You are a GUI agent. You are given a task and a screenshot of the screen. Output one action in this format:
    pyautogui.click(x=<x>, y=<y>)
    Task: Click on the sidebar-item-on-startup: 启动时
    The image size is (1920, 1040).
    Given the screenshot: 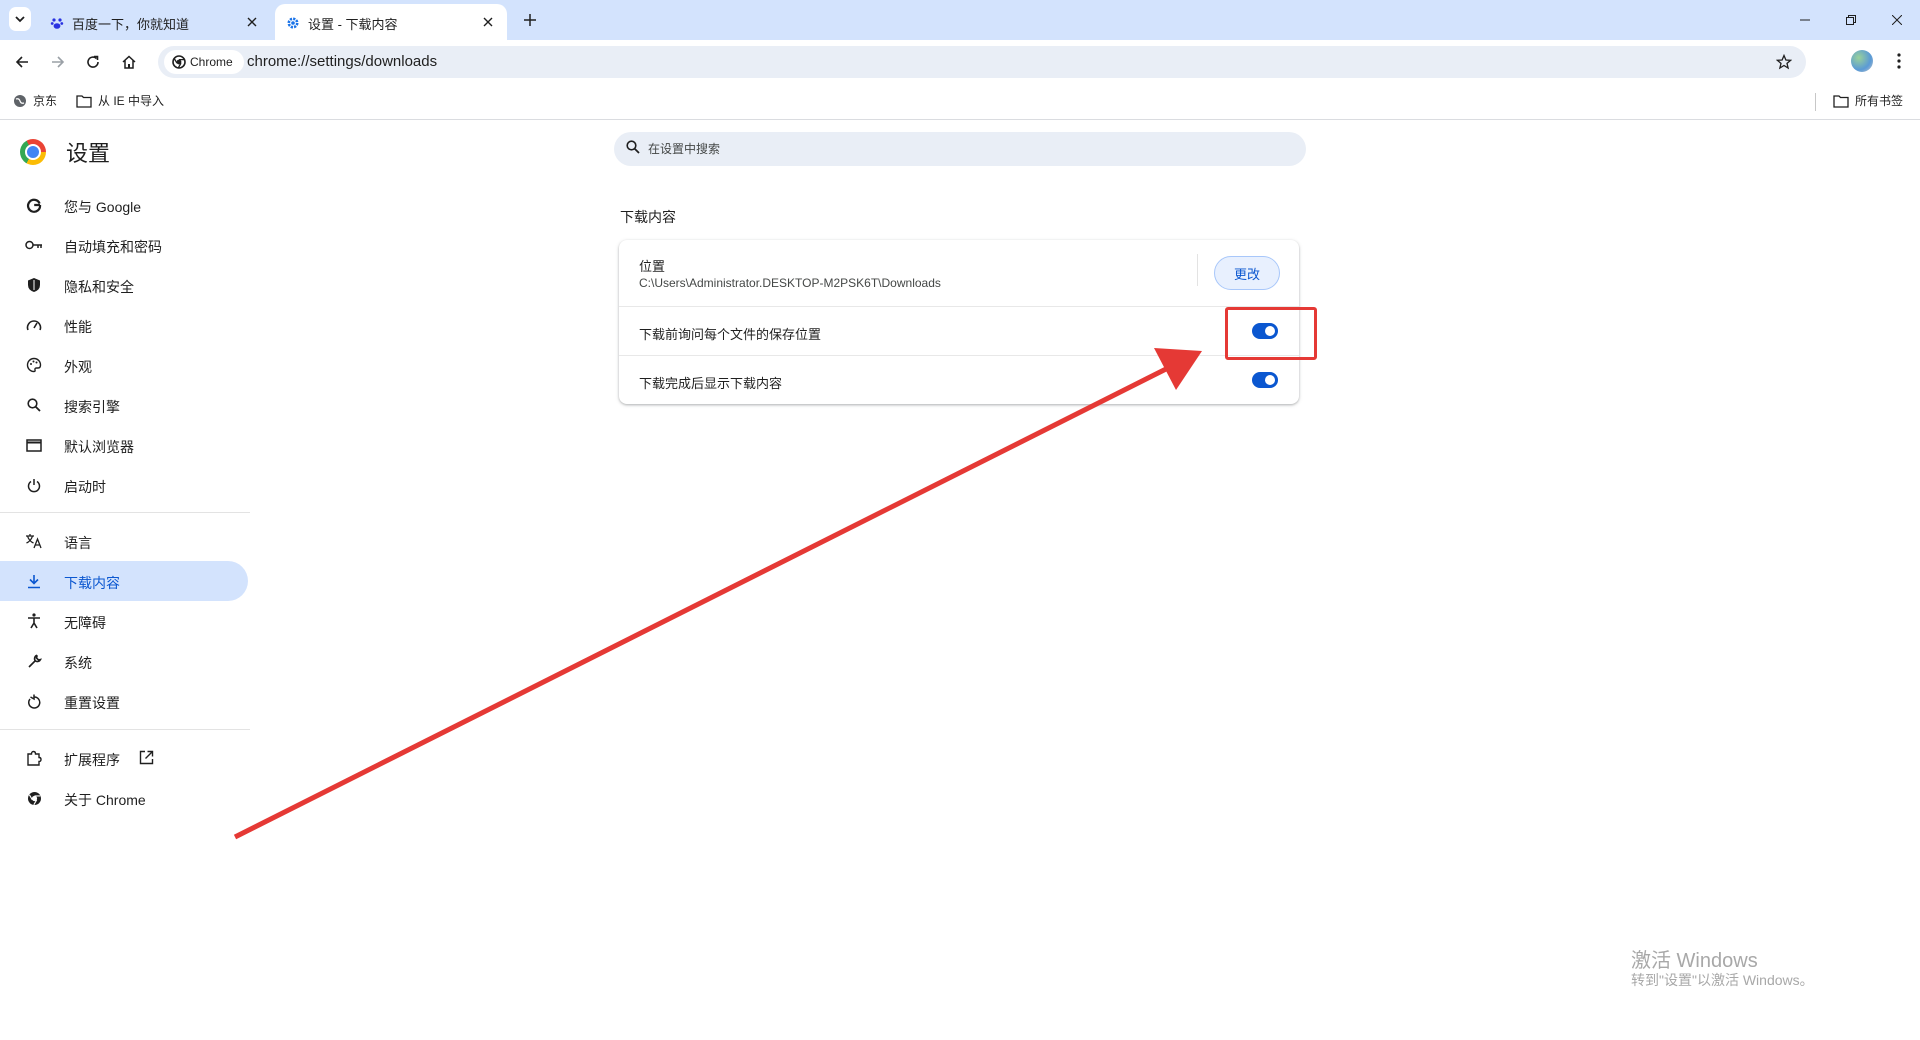 What is the action you would take?
    pyautogui.click(x=124, y=485)
    